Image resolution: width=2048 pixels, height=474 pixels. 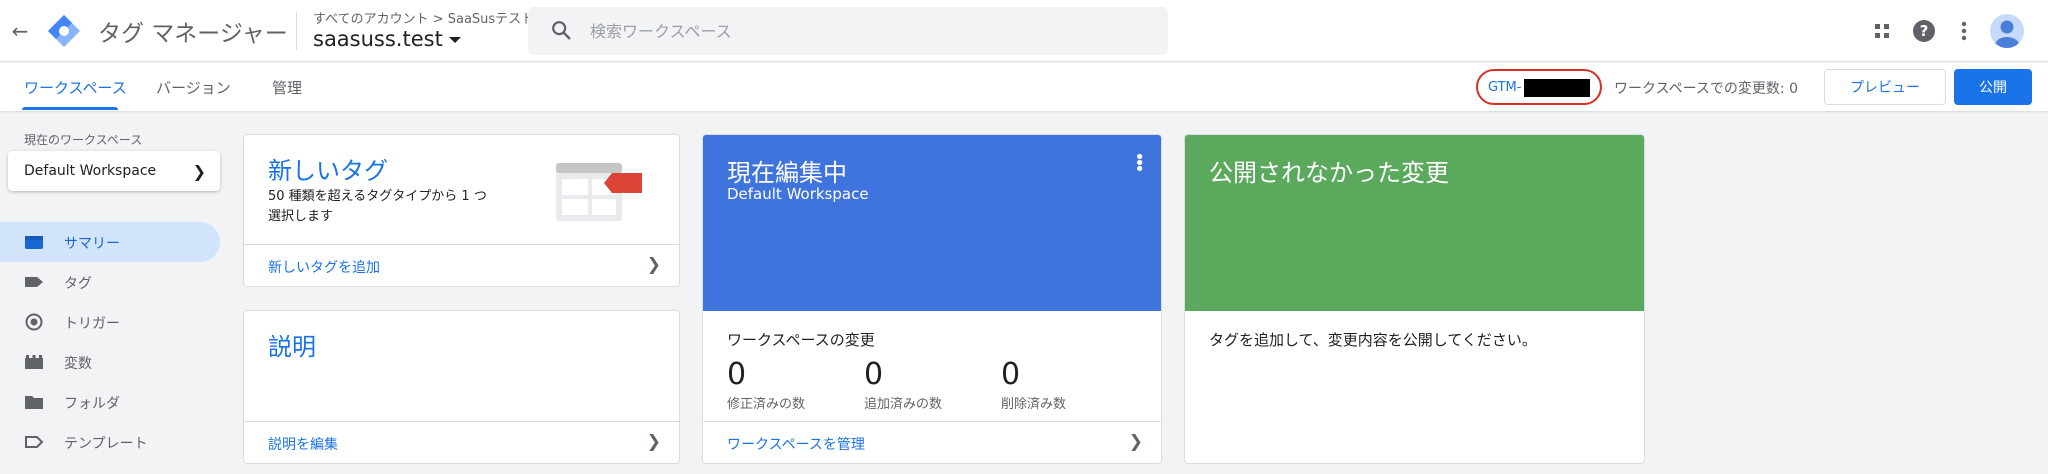 What do you see at coordinates (292, 344) in the screenshot?
I see `description-title: 説明` at bounding box center [292, 344].